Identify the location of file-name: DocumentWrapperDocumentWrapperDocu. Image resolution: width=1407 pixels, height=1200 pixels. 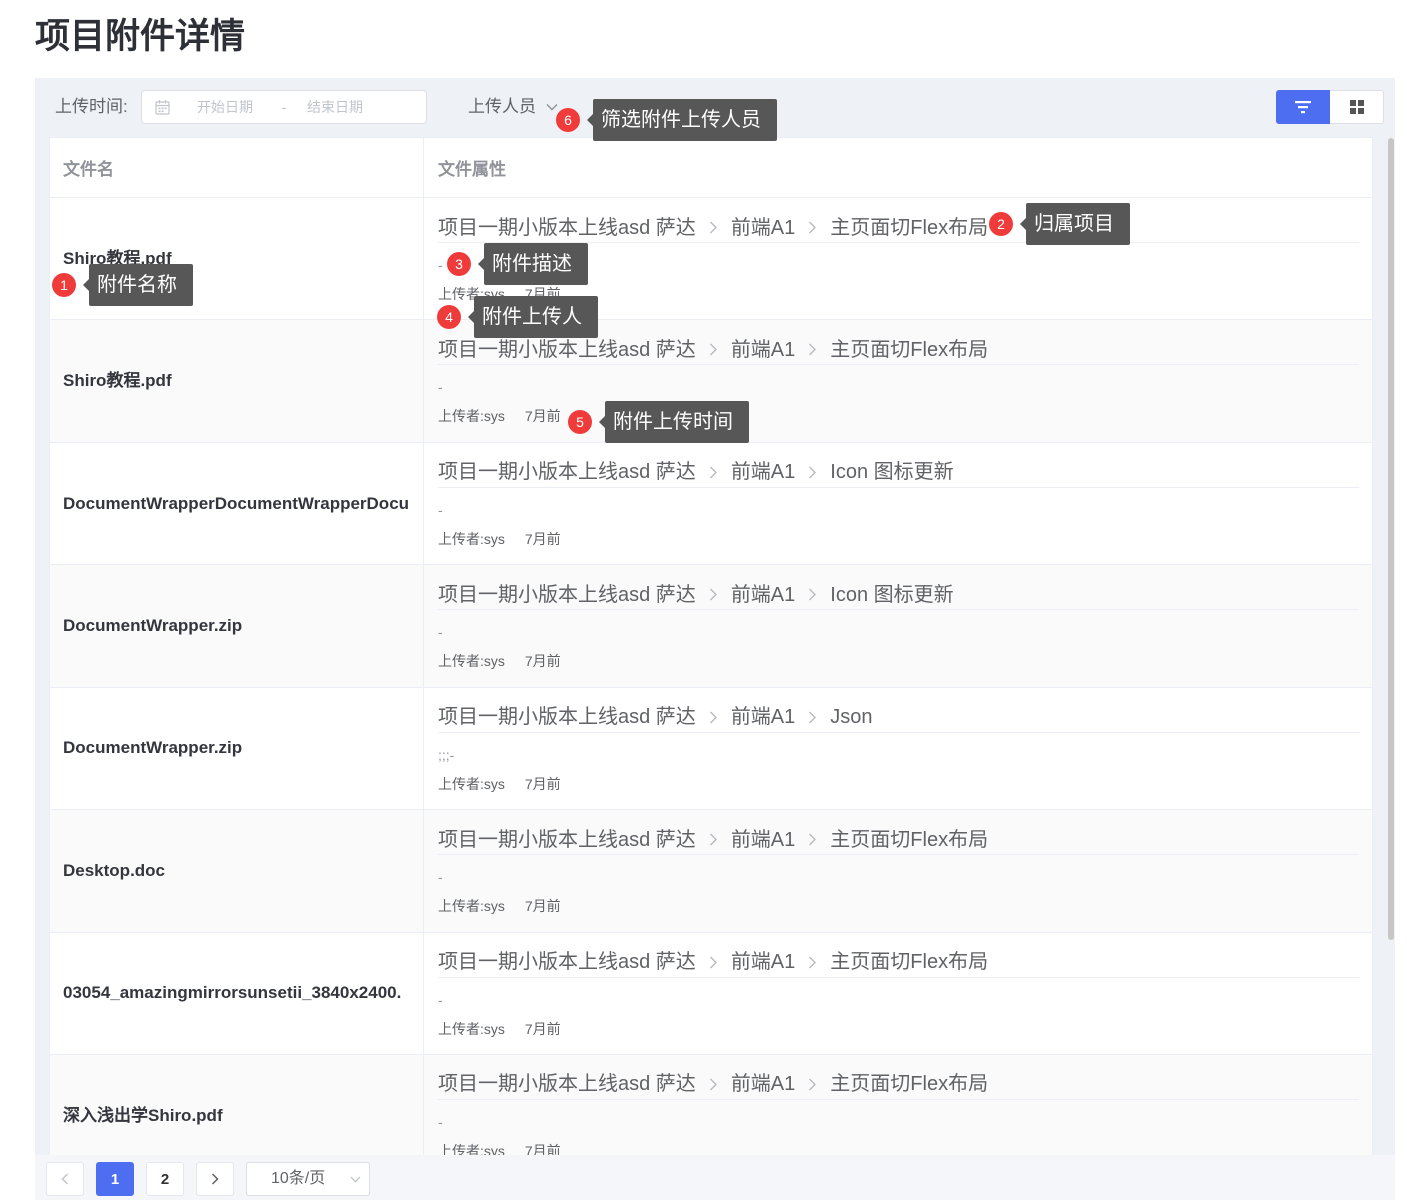
(236, 504).